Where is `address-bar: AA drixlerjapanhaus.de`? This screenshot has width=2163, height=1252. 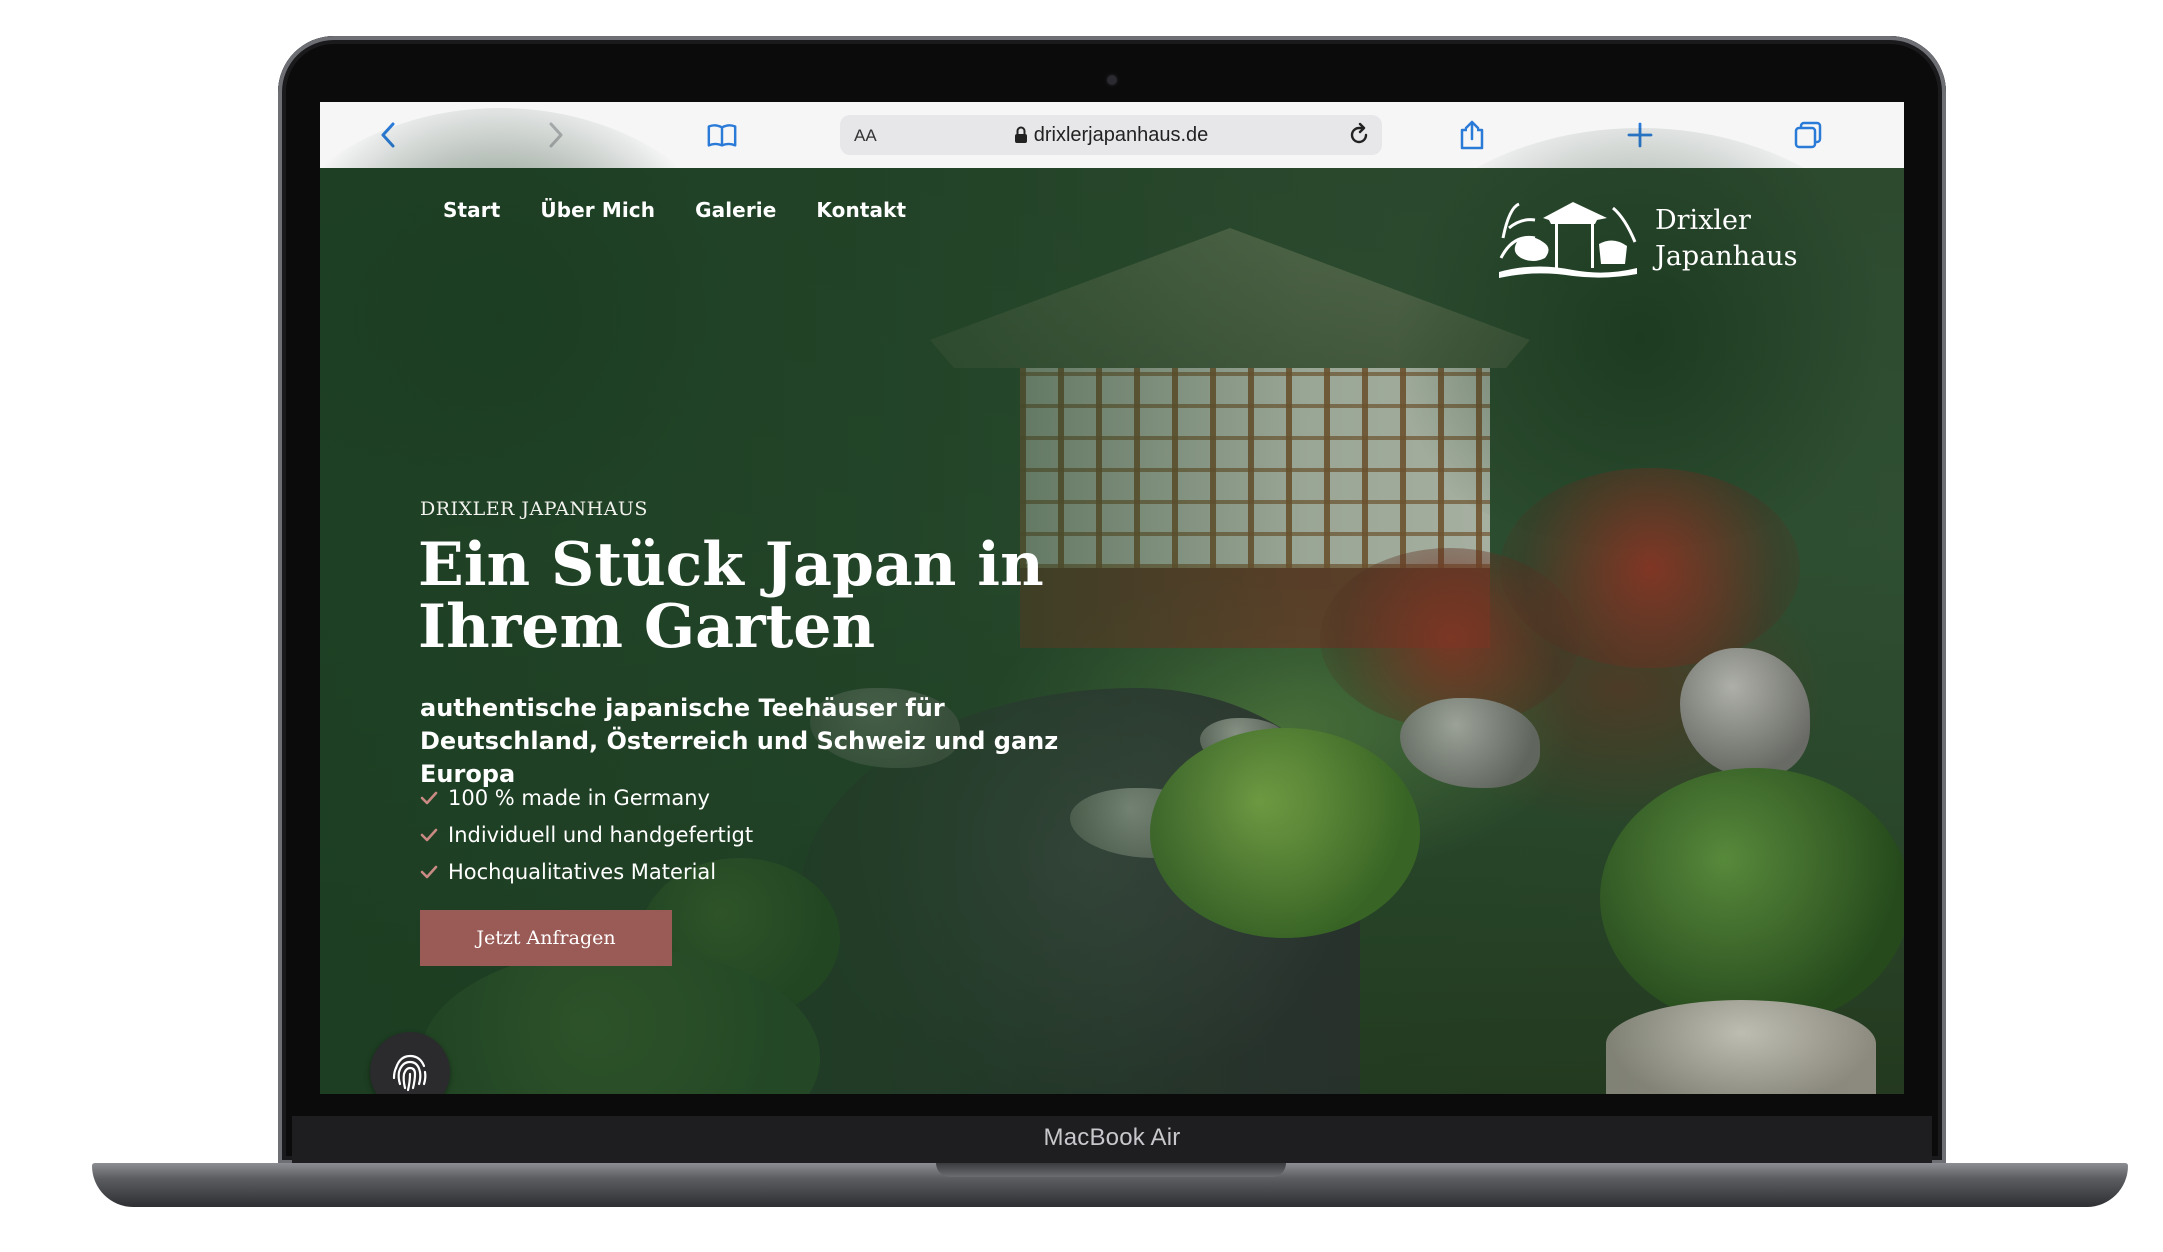 address-bar: AA drixlerjapanhaus.de is located at coordinates (1111, 135).